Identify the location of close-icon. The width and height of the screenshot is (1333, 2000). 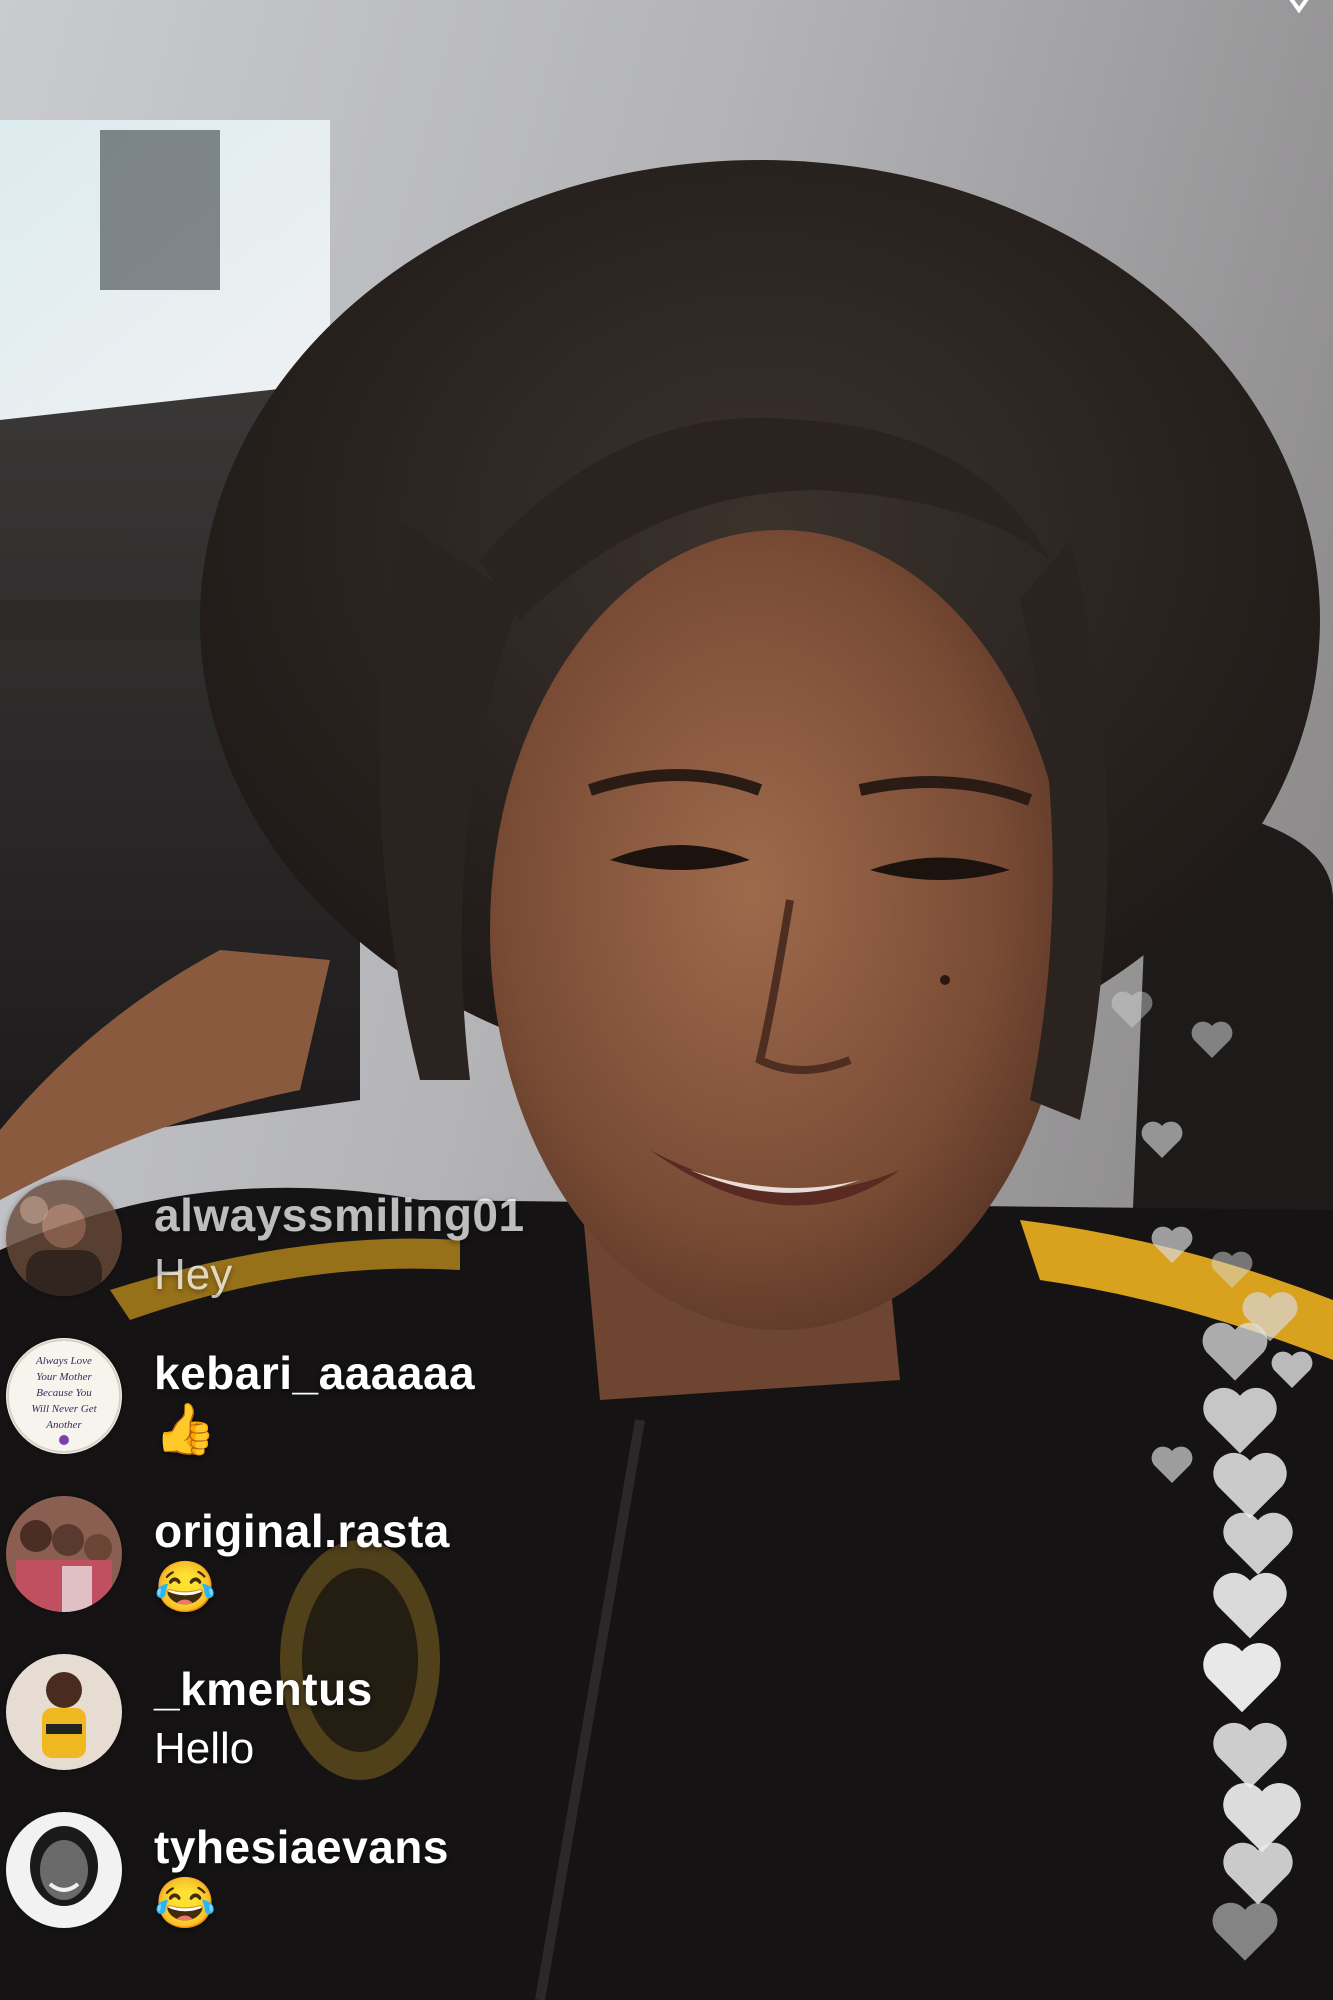
(1299, 8).